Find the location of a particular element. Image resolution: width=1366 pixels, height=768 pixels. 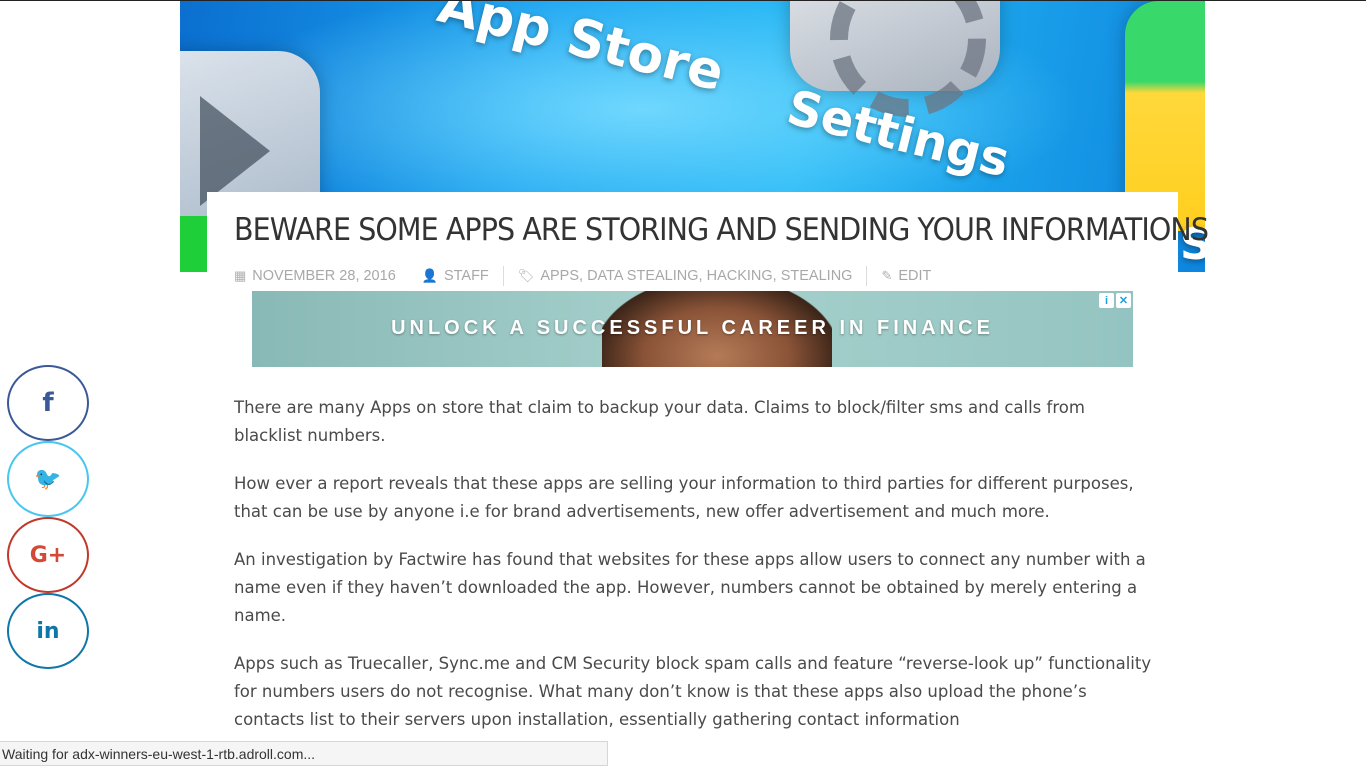

edit-link: EDIT is located at coordinates (914, 276).